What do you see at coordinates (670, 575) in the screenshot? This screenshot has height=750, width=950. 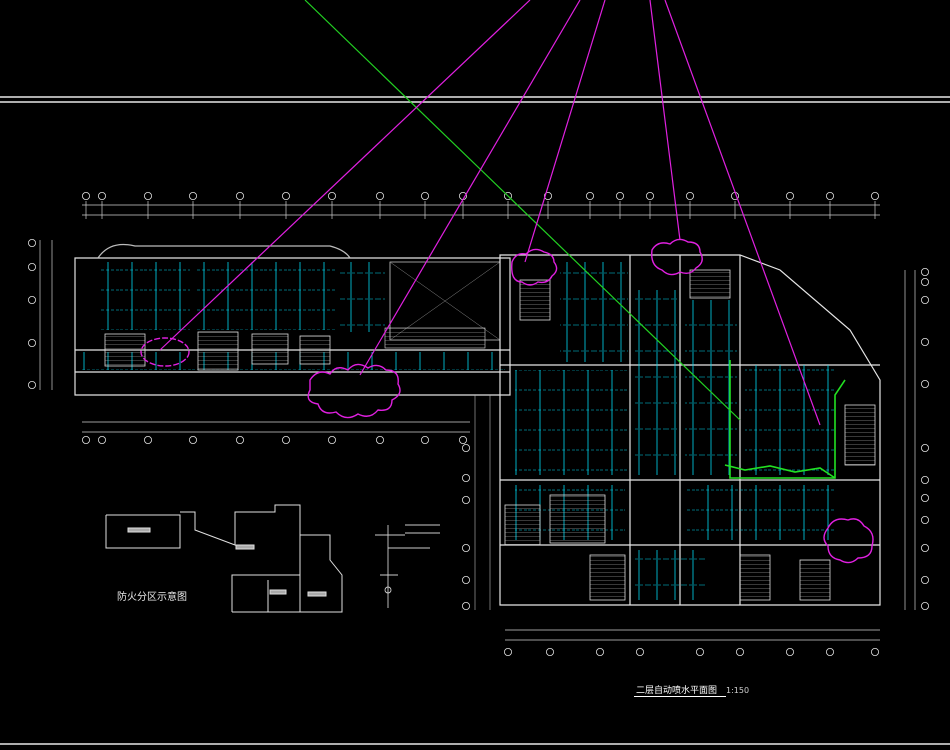 I see `sprinkler-zone-east-h` at bounding box center [670, 575].